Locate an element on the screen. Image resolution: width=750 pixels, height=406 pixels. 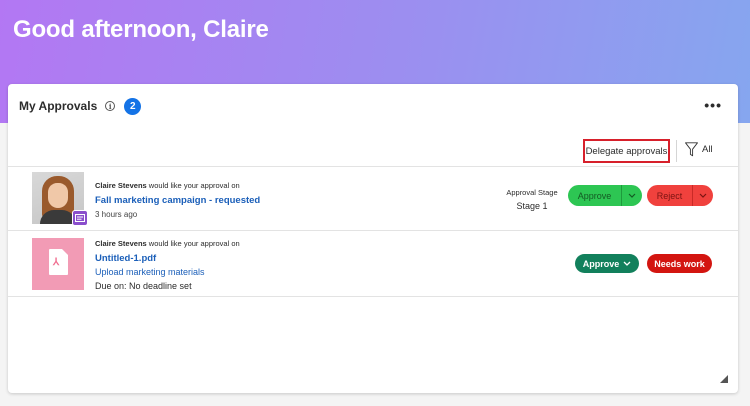
file-name-link: Untitled-1.pdf is located at coordinates (125, 258).